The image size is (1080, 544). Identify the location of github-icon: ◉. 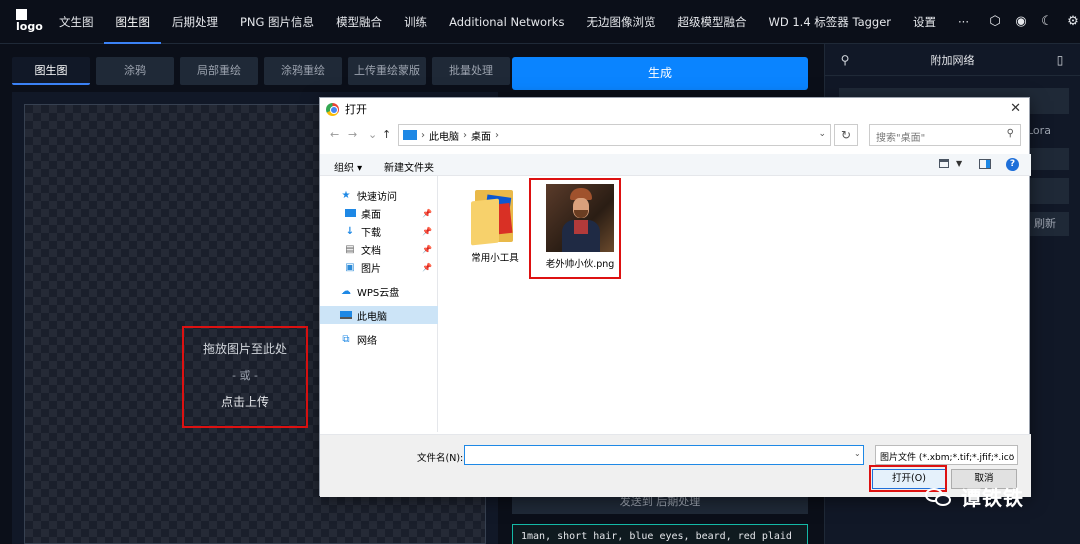
(1021, 21).